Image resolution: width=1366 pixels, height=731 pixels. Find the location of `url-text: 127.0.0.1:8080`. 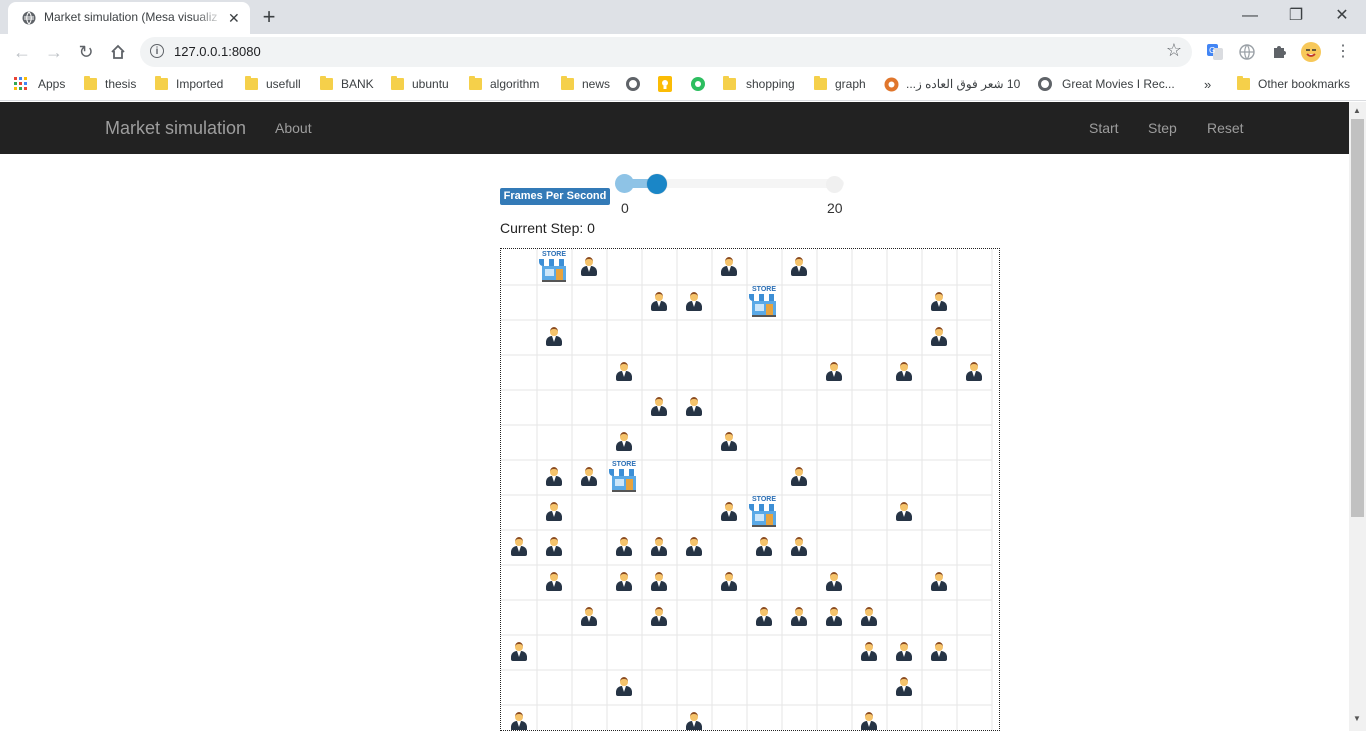

url-text: 127.0.0.1:8080 is located at coordinates (217, 51).